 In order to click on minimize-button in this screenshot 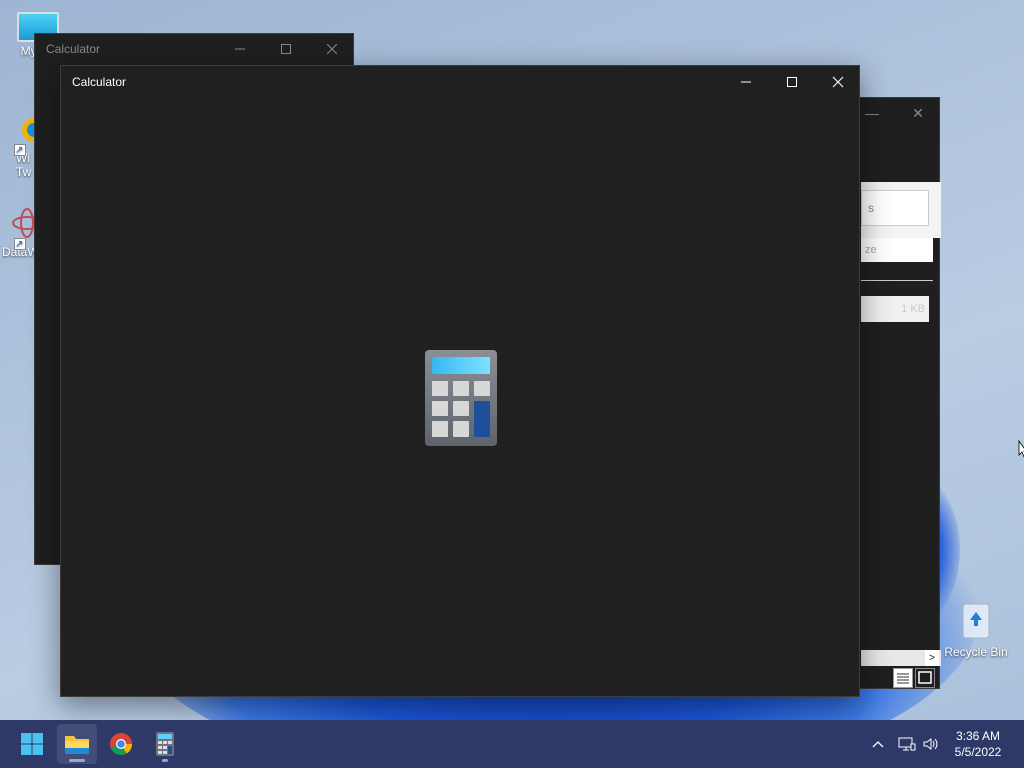, I will do `click(746, 82)`.